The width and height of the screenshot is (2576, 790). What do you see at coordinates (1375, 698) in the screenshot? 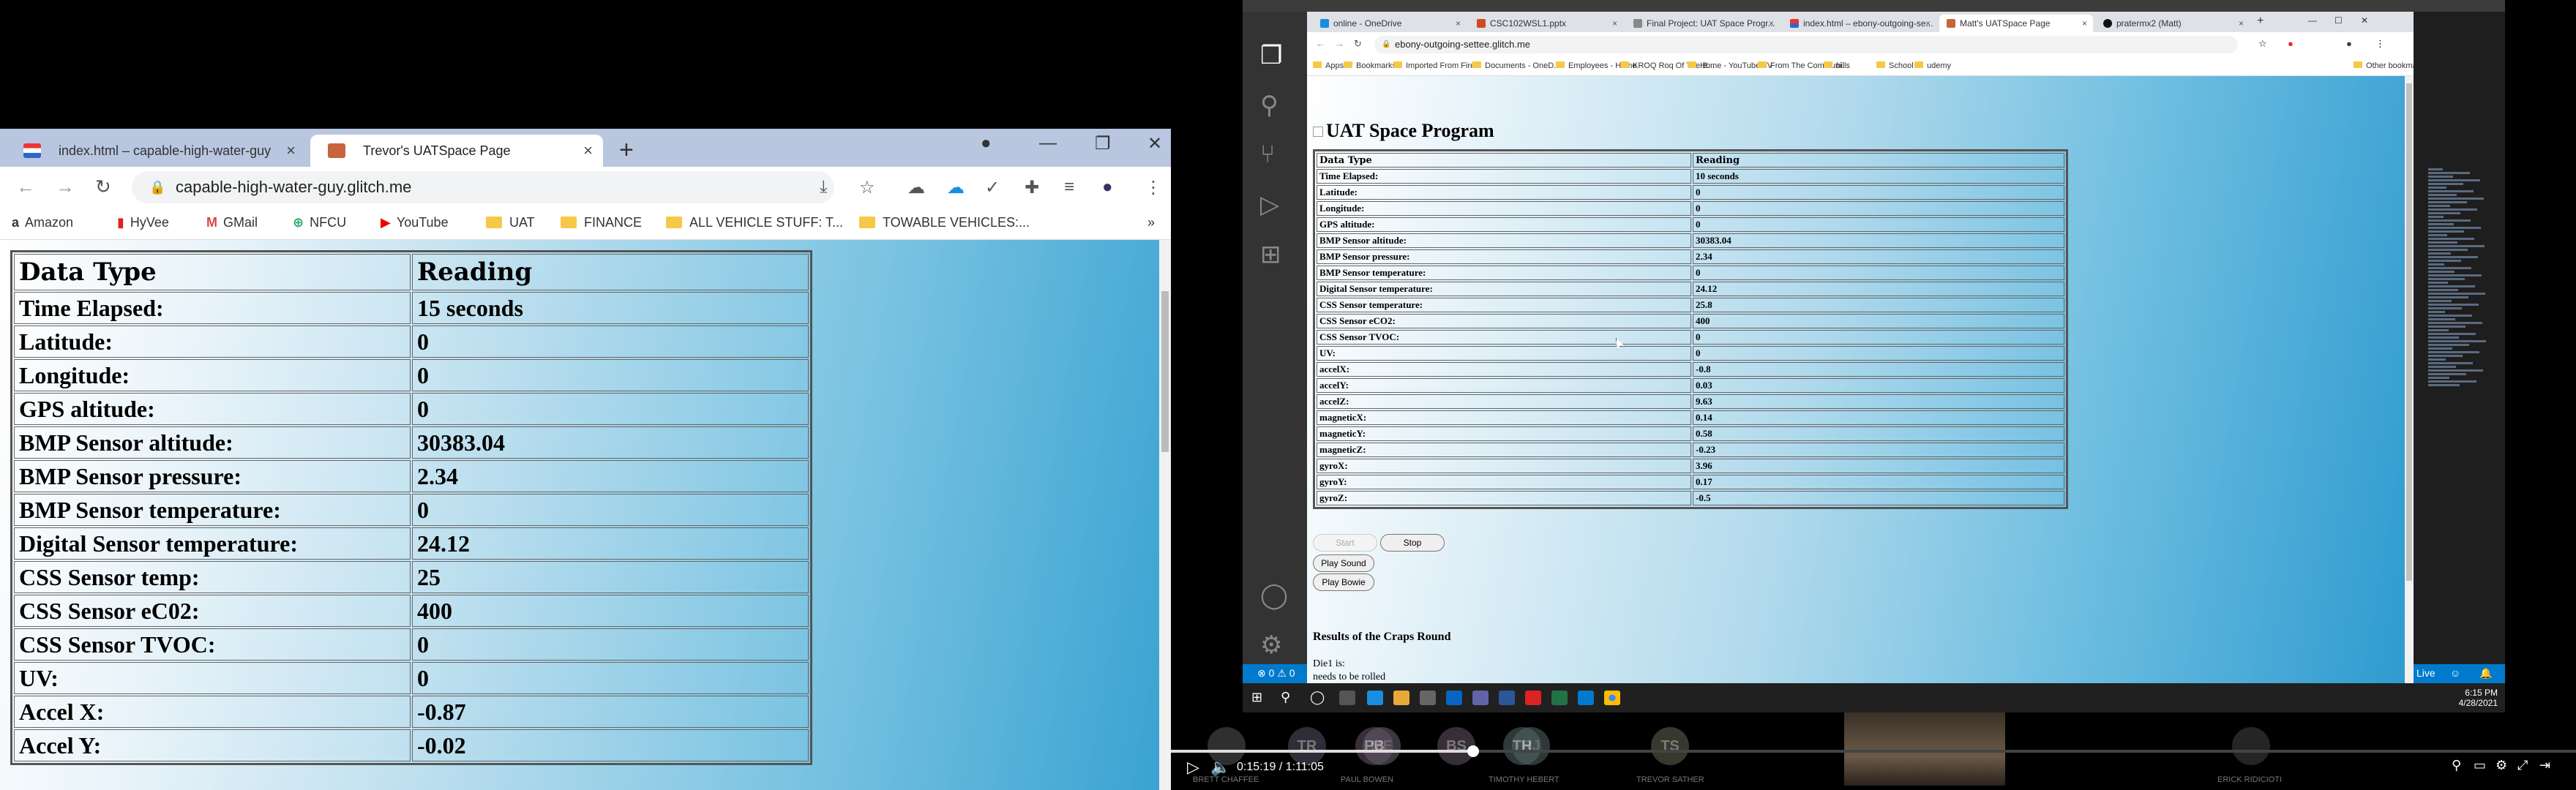
I see `edge-icon` at bounding box center [1375, 698].